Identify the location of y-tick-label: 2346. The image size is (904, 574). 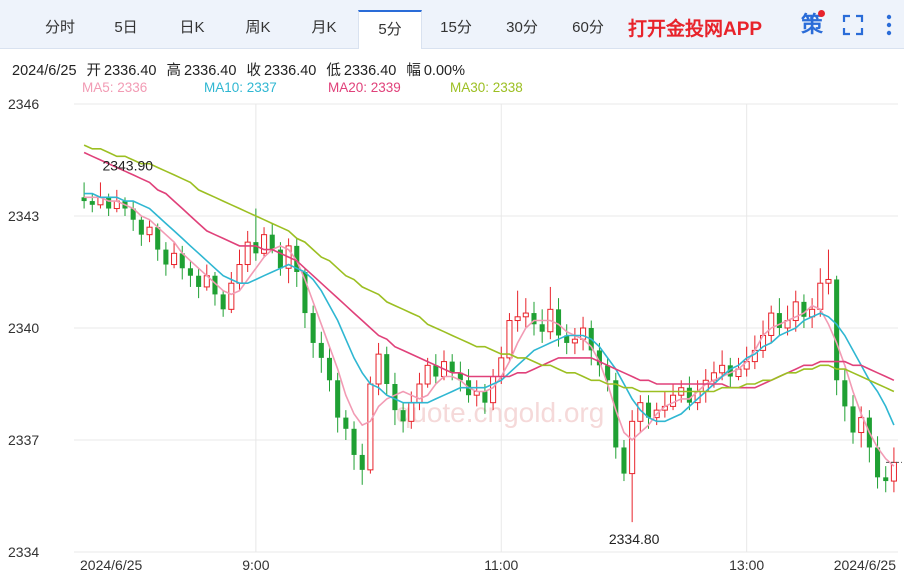
(23, 104).